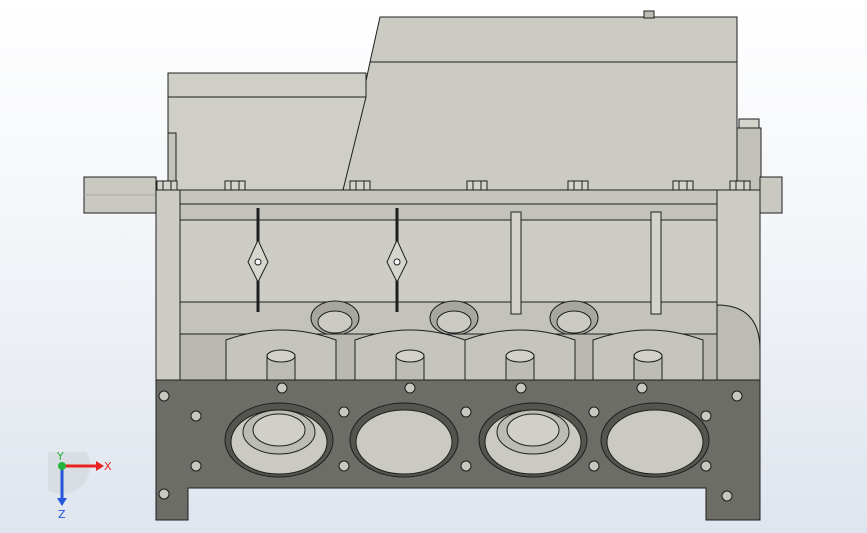 The height and width of the screenshot is (533, 867). Describe the element at coordinates (80, 486) in the screenshot. I see `axis-triad: X Y Z` at that location.